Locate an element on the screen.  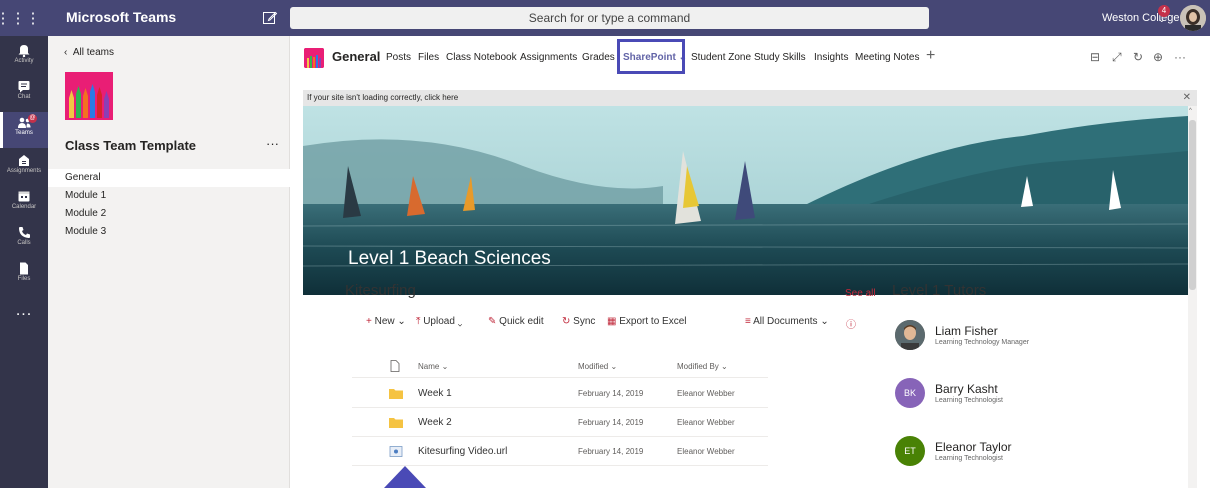
channel-module-2: Module 2 is located at coordinates (169, 214).